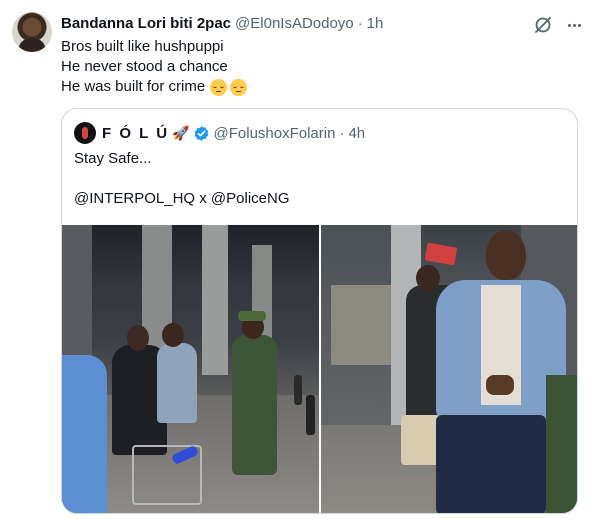 The height and width of the screenshot is (519, 591). Describe the element at coordinates (182, 198) in the screenshot. I see `quoted-line-2: @INTERPOL_HQ x @PoliceNG` at that location.